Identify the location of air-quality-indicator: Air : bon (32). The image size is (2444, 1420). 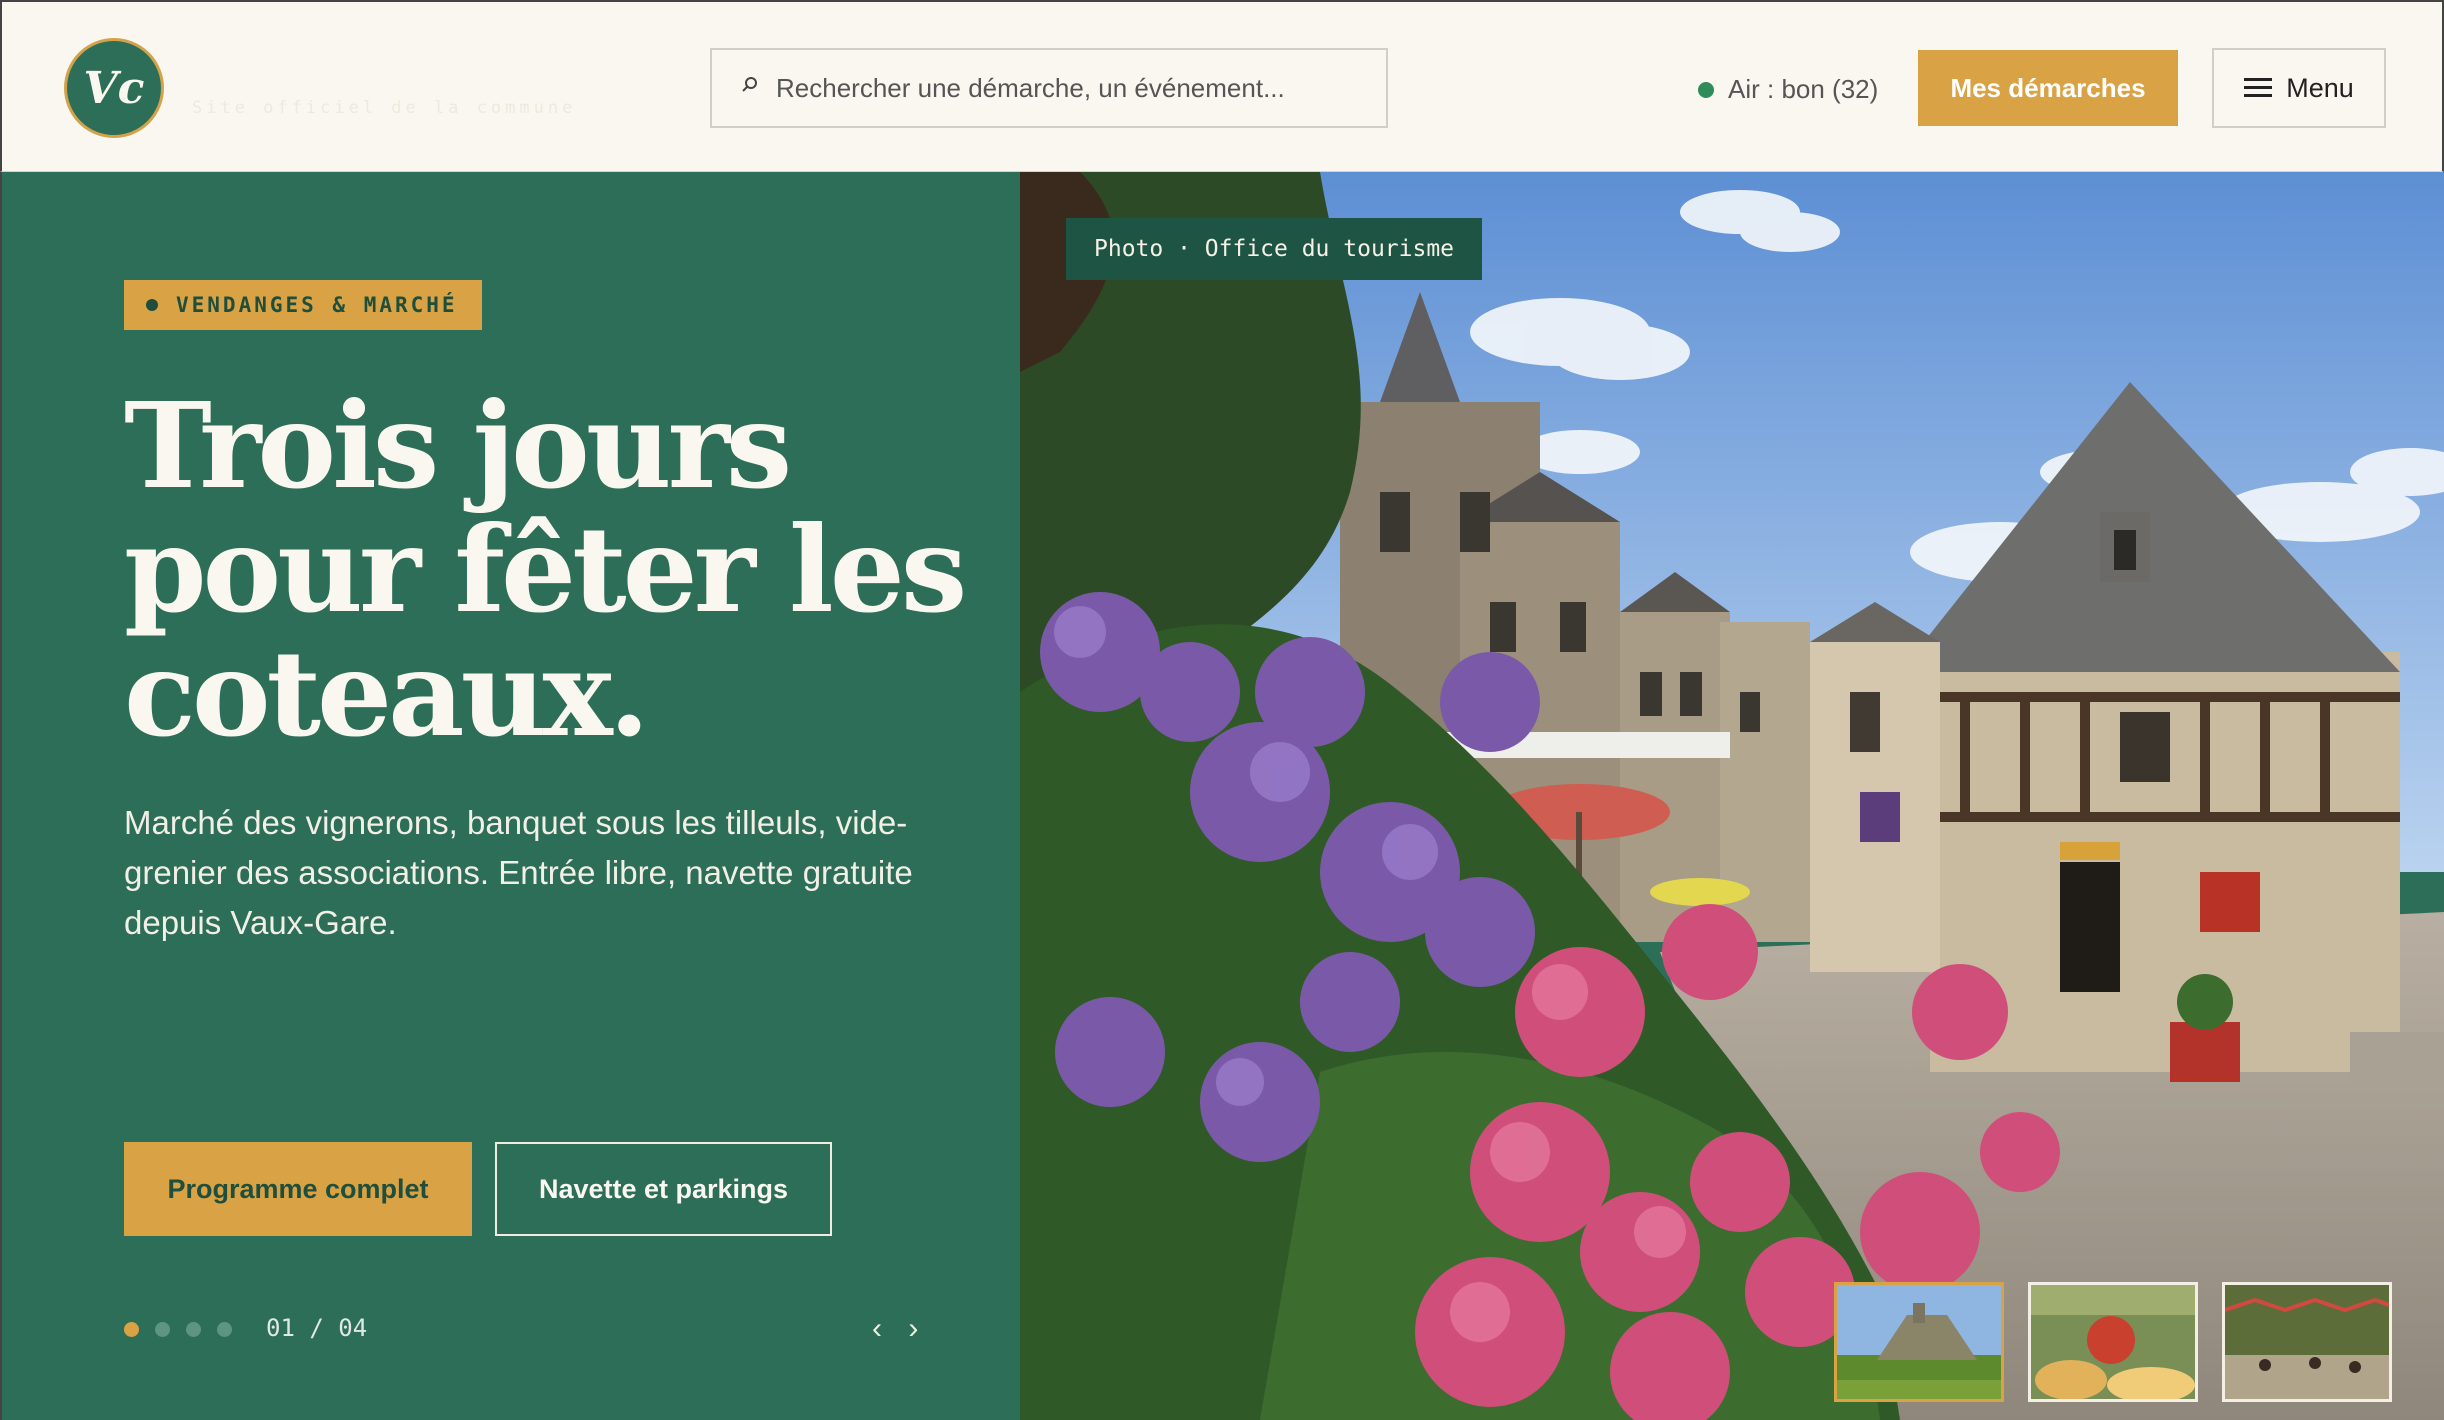
(1788, 89).